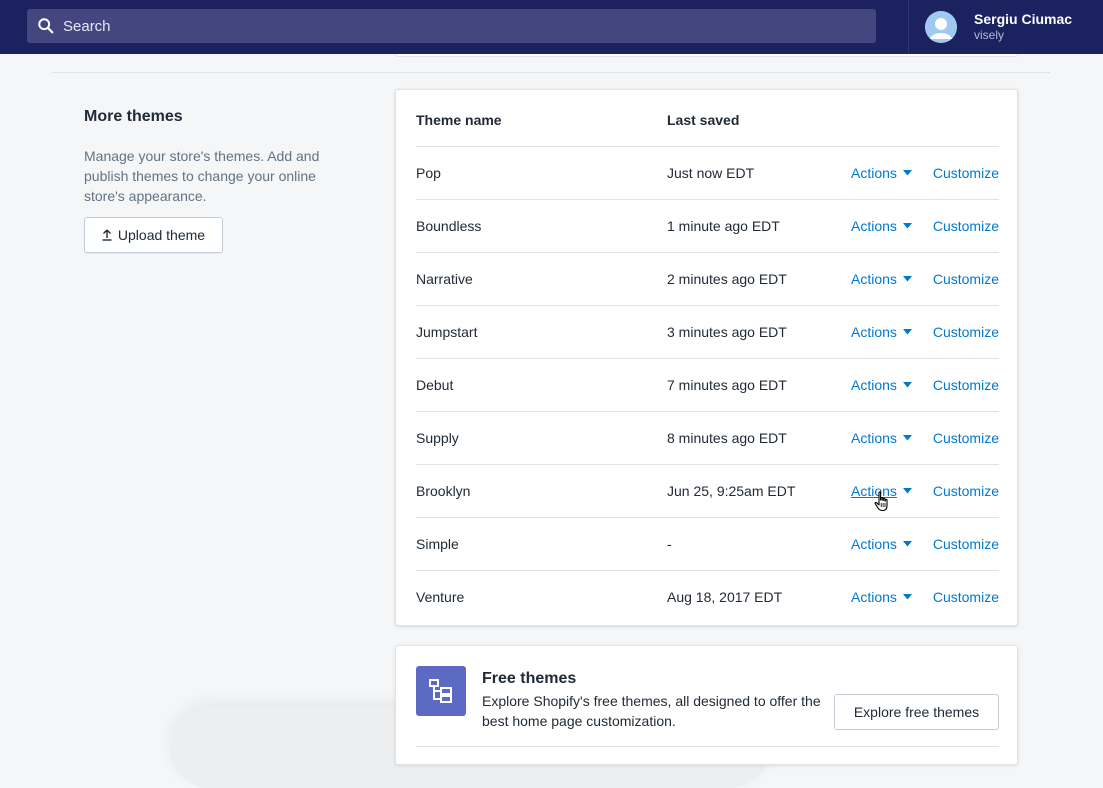  Describe the element at coordinates (107, 235) in the screenshot. I see `upload-icon` at that location.